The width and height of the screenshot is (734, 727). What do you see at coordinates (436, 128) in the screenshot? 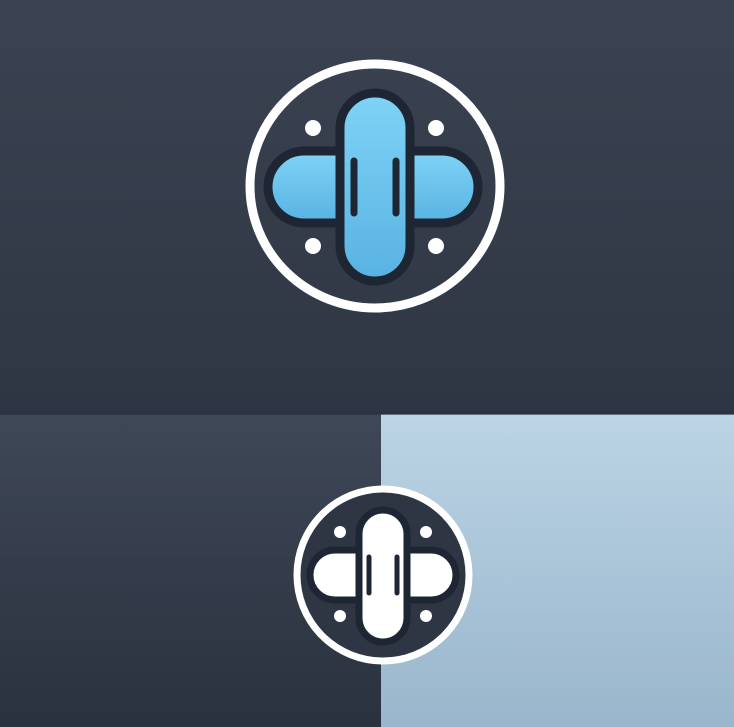
I see `dot-top-right` at bounding box center [436, 128].